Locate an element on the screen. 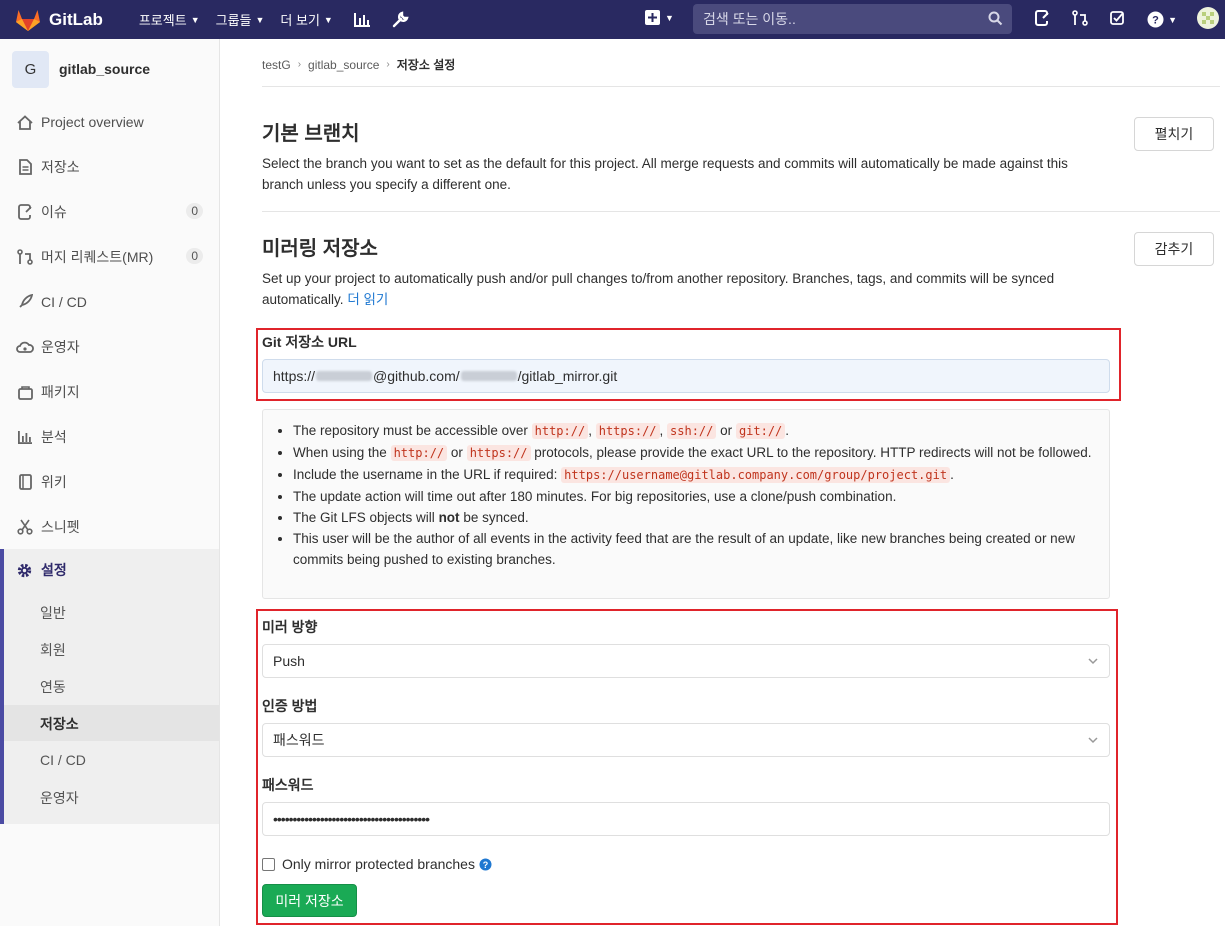 The width and height of the screenshot is (1225, 926). merge-requests-count-badge: 0 is located at coordinates (194, 256).